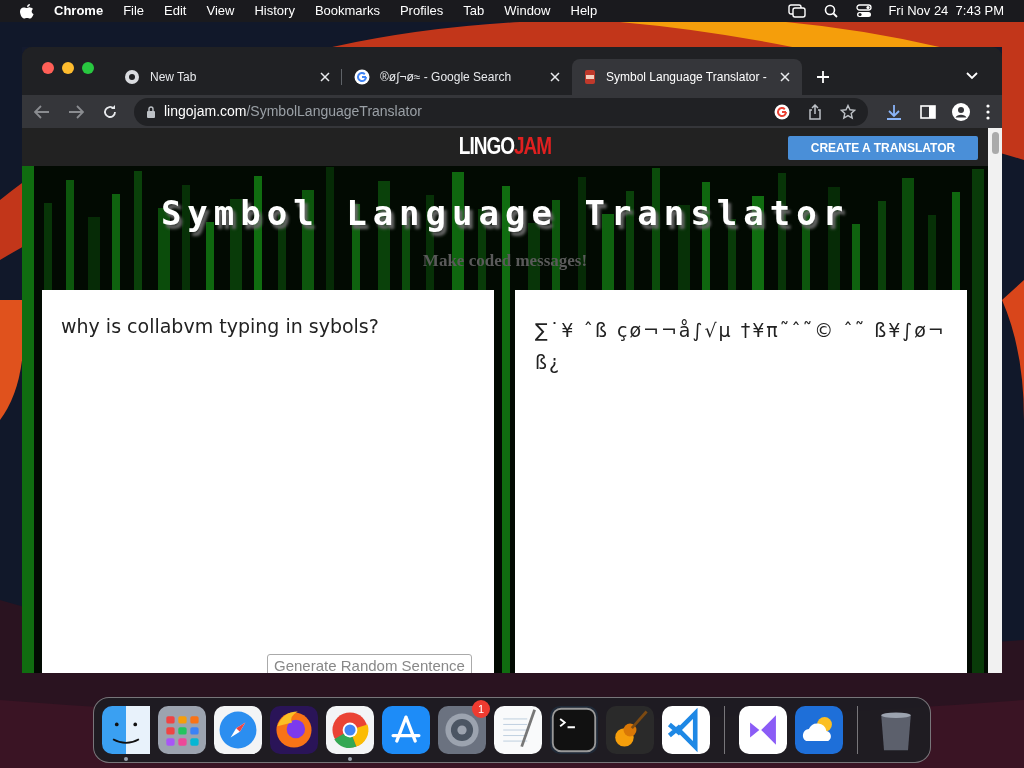 The height and width of the screenshot is (768, 1024). I want to click on lock-icon, so click(151, 111).